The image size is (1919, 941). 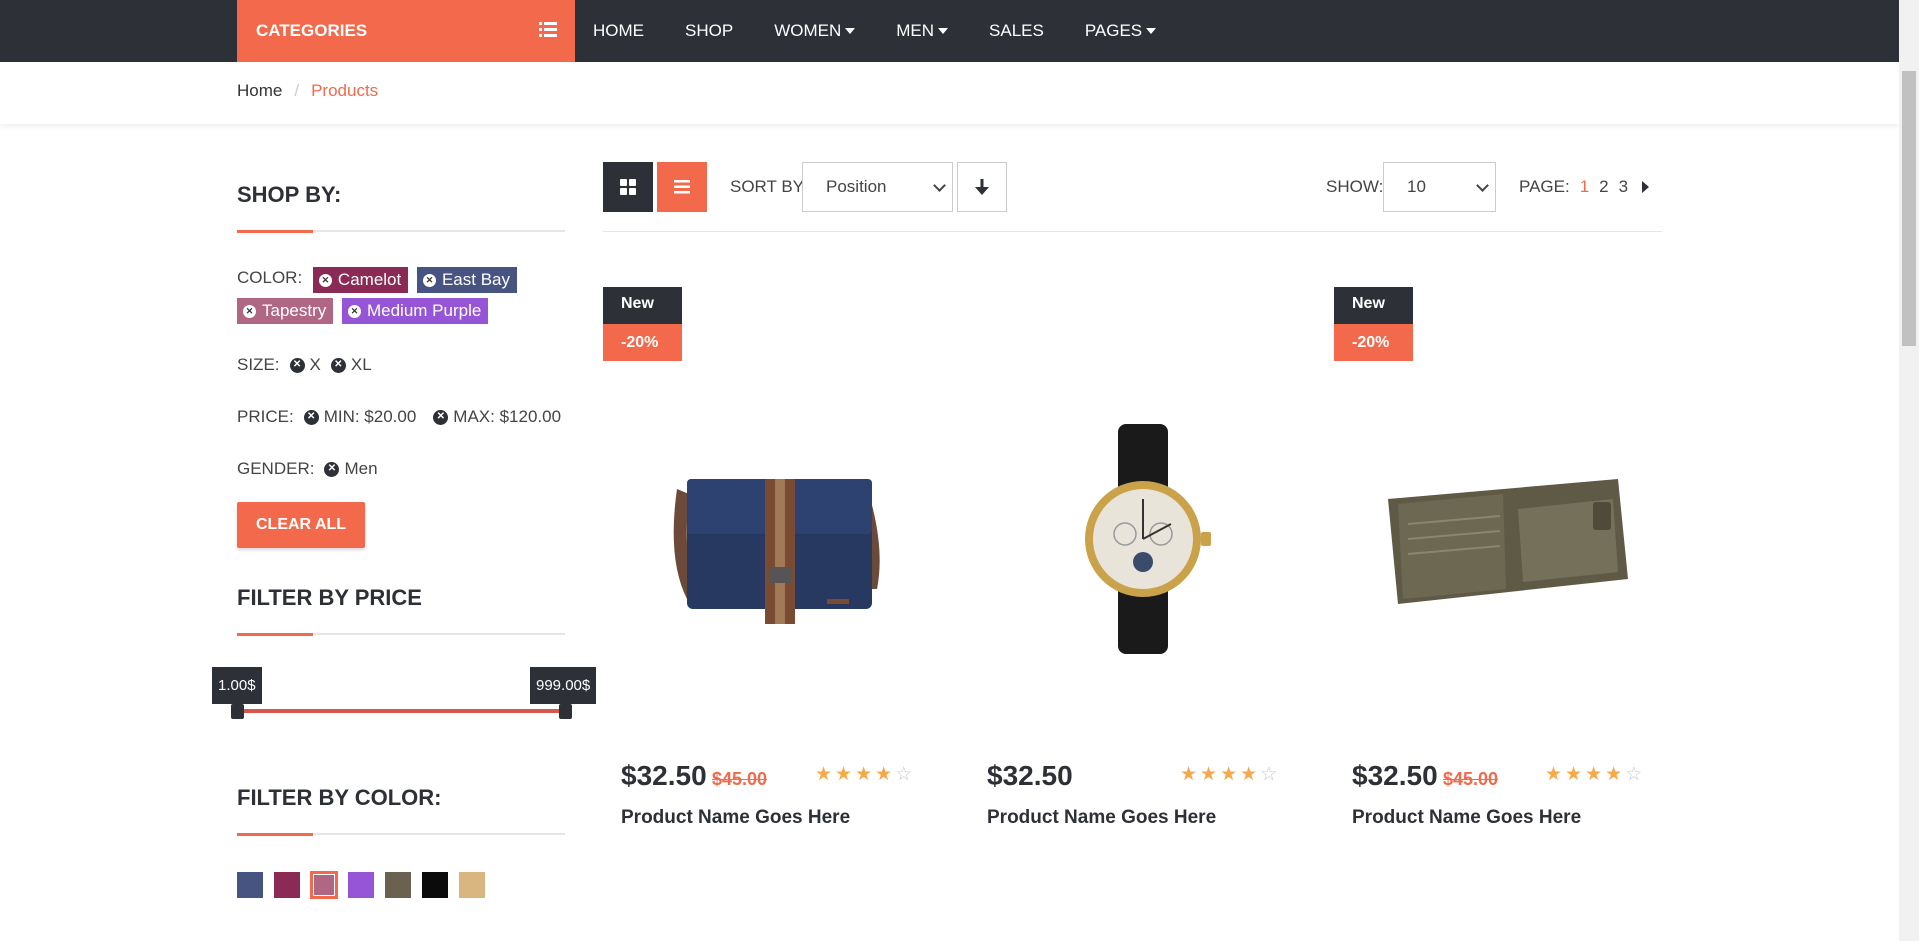 I want to click on page-3-link: 3, so click(x=1623, y=187).